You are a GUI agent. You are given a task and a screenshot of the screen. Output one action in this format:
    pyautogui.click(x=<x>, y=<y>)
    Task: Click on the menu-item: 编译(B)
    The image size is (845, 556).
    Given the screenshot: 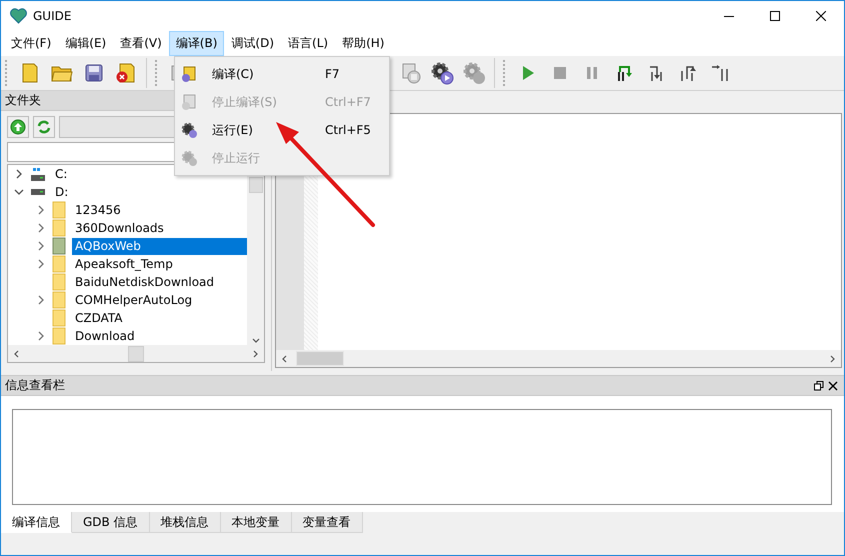 What is the action you would take?
    pyautogui.click(x=196, y=43)
    